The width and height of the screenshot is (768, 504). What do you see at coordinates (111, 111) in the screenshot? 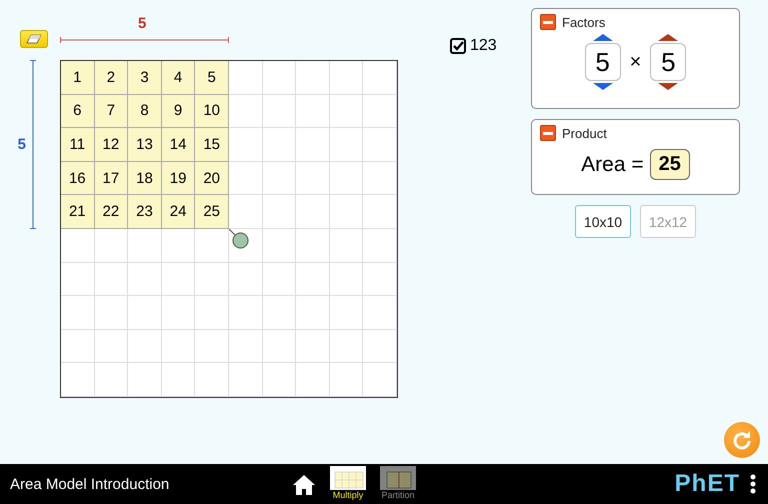
I see `cell-number: 7` at bounding box center [111, 111].